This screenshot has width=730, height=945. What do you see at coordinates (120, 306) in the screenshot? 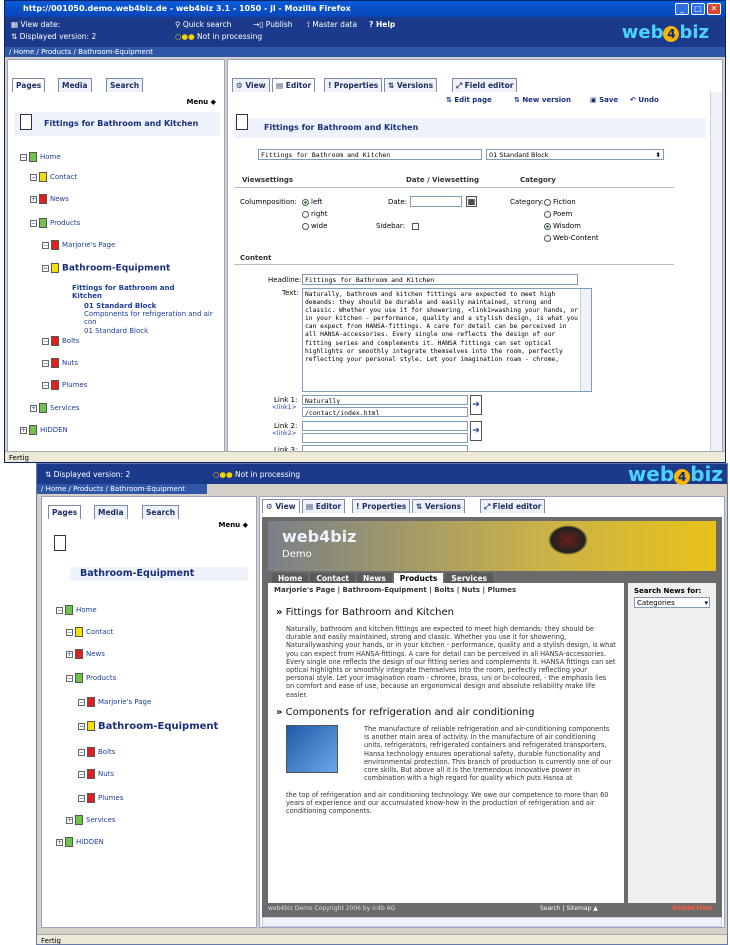
I see `tree-standard-block-1: 01 Standard Block` at bounding box center [120, 306].